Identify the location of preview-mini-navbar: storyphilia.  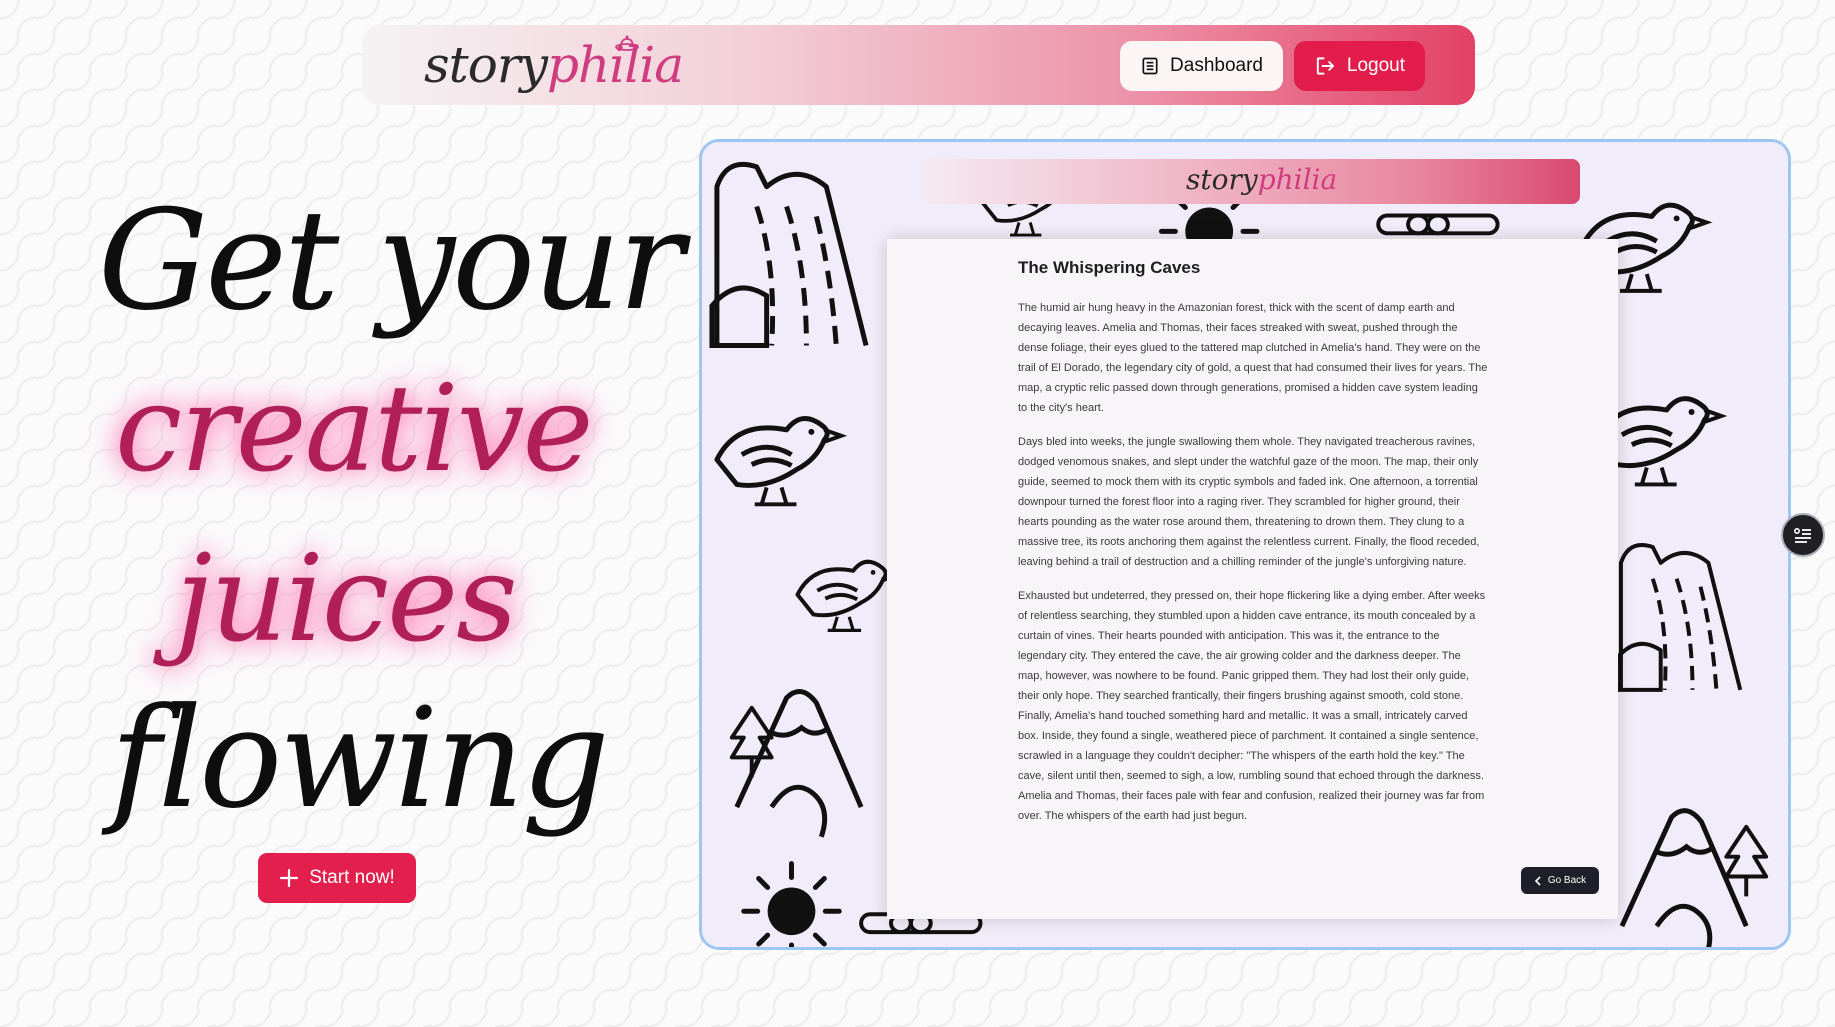
(1252, 181).